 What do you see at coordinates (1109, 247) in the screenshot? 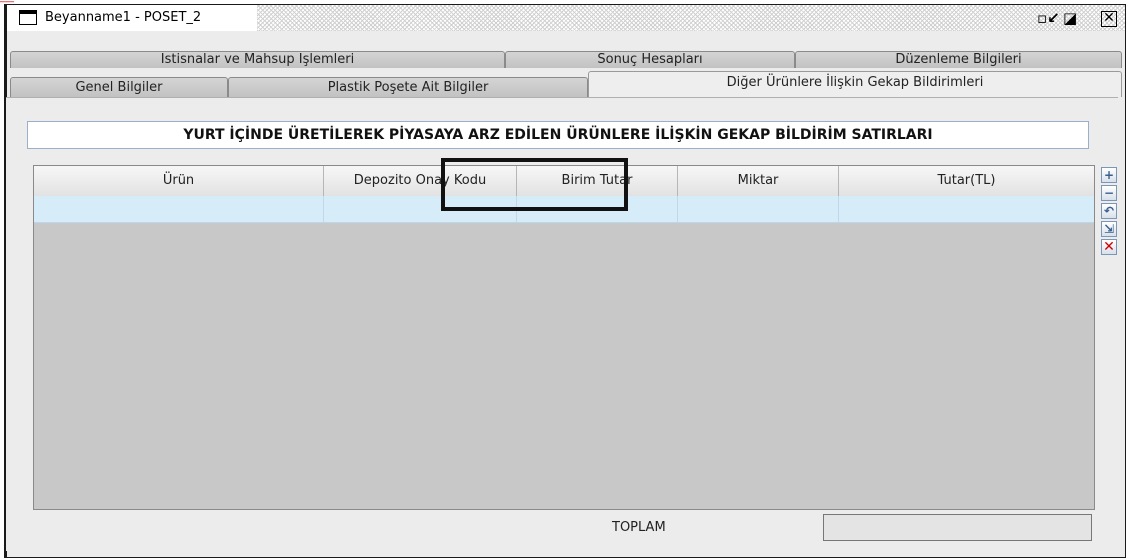
I see `delete-icon: ✕` at bounding box center [1109, 247].